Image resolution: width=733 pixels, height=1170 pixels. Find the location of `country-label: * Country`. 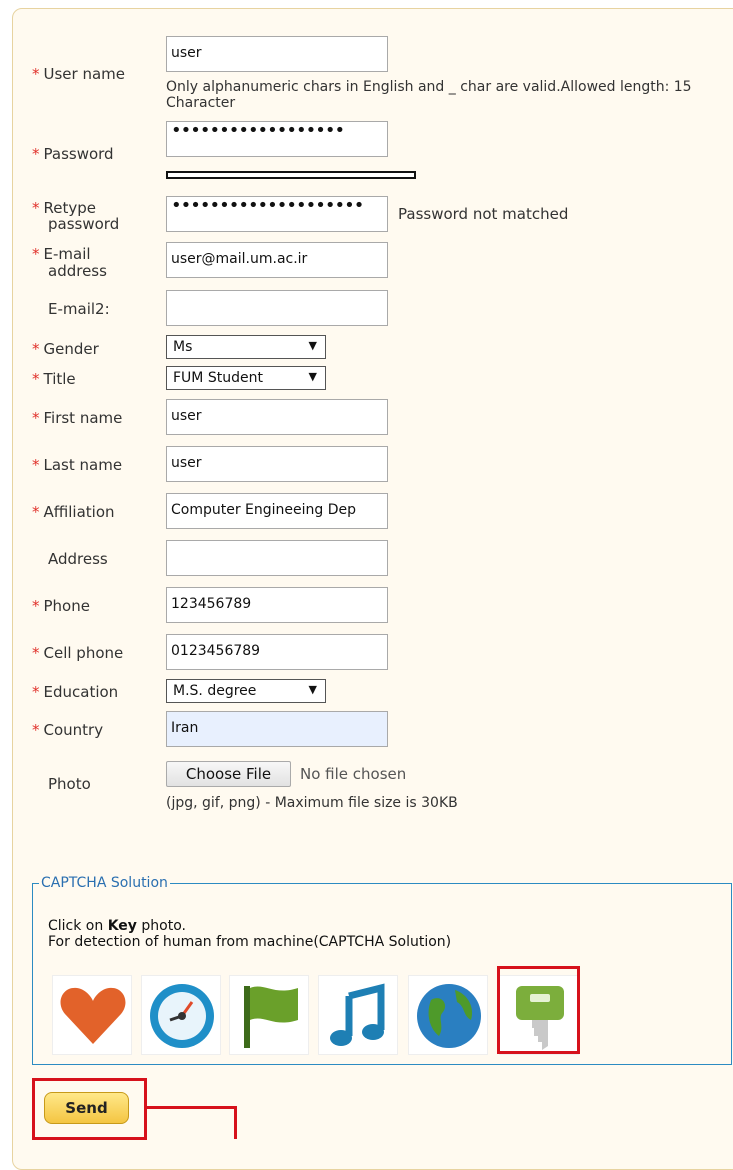

country-label: * Country is located at coordinates (67, 730).